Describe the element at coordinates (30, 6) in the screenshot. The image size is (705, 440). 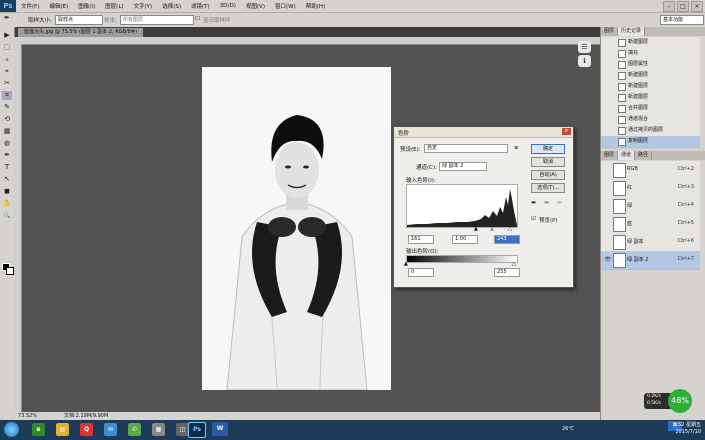
I see `menu-file: 文件(F)` at that location.